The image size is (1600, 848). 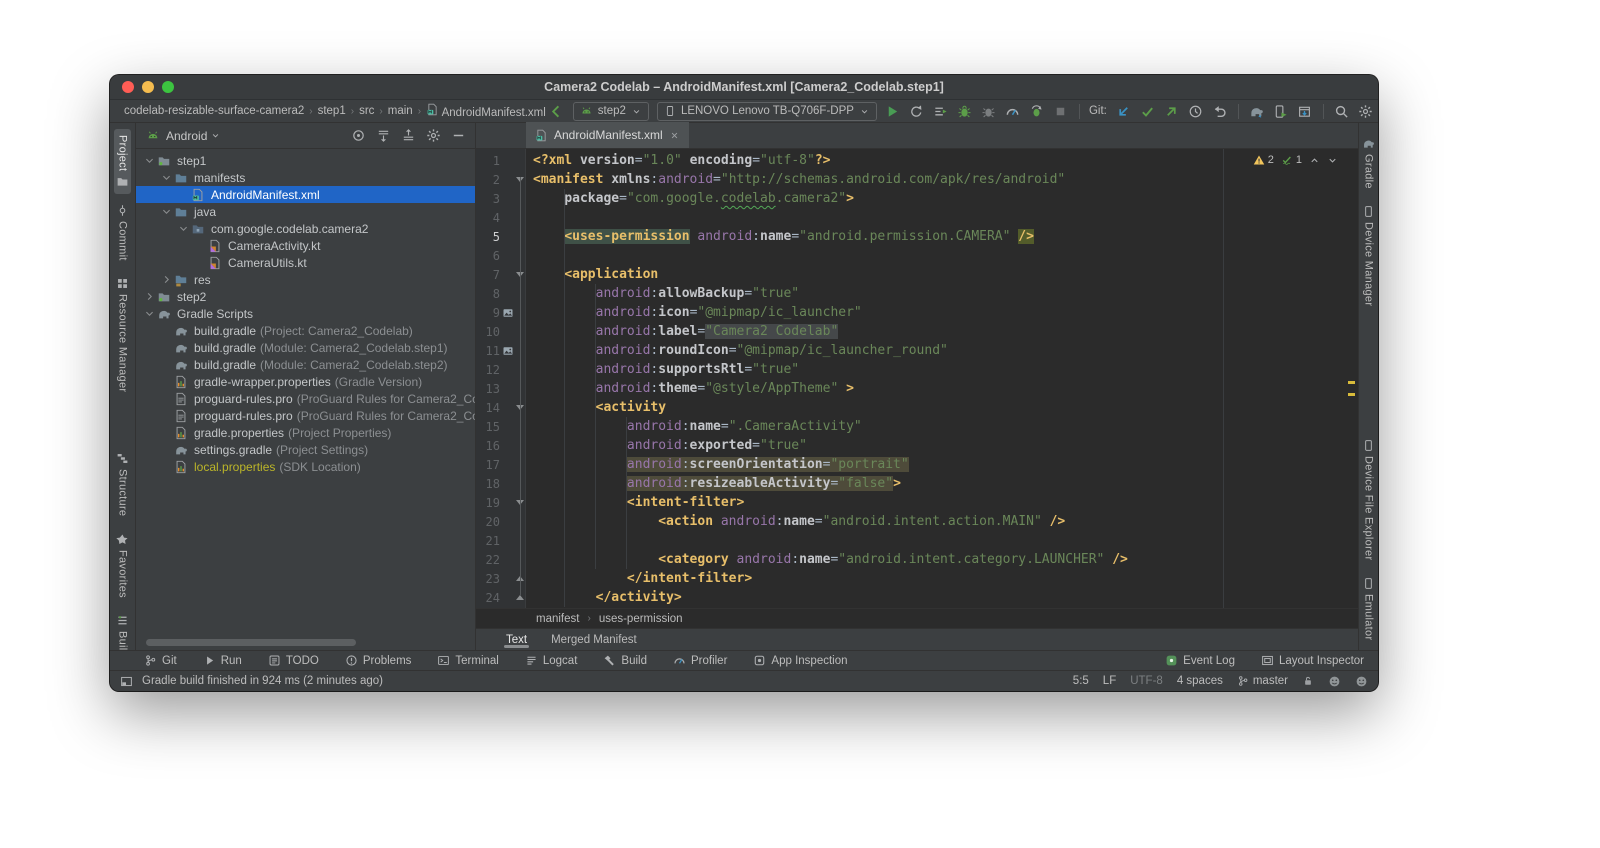 I want to click on next-highlight-button, so click(x=1332, y=160).